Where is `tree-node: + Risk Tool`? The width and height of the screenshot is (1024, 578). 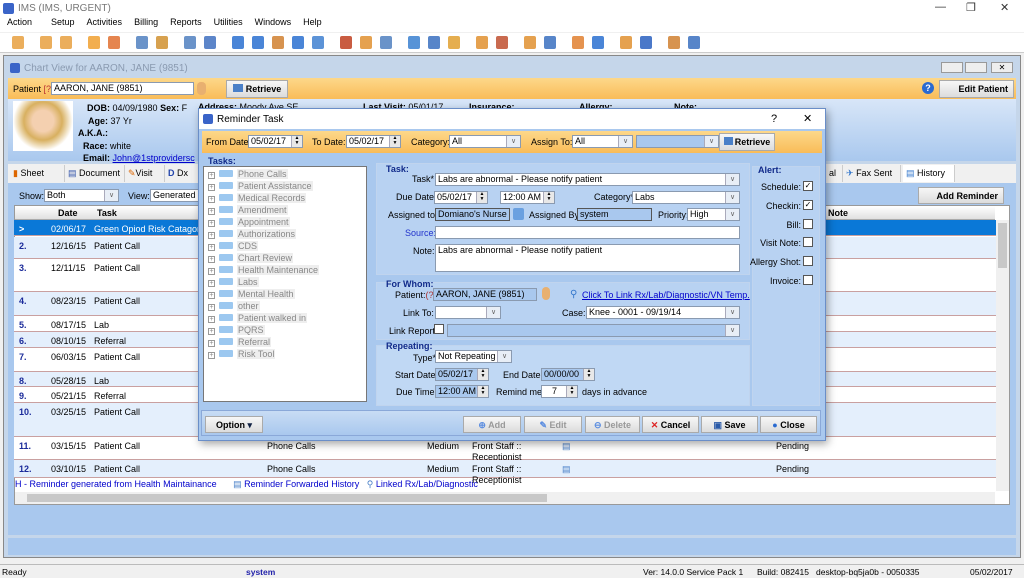 tree-node: + Risk Tool is located at coordinates (285, 354).